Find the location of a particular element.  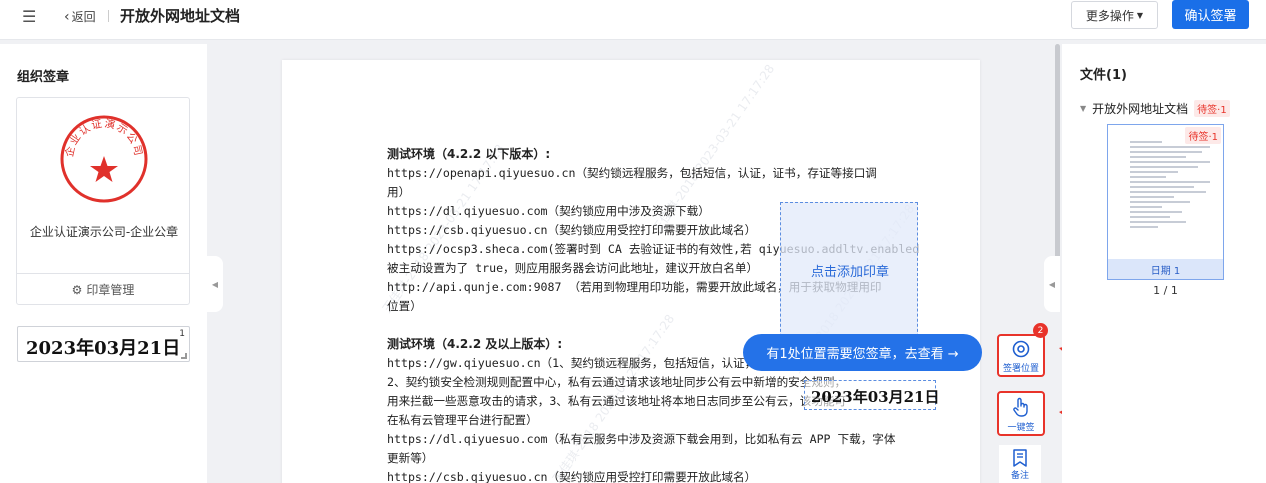

right-panel: 文件(1) ▼ 开放外网地址文档 待签·1 待签·1 日期 1 1 / 1 is located at coordinates (1164, 263).